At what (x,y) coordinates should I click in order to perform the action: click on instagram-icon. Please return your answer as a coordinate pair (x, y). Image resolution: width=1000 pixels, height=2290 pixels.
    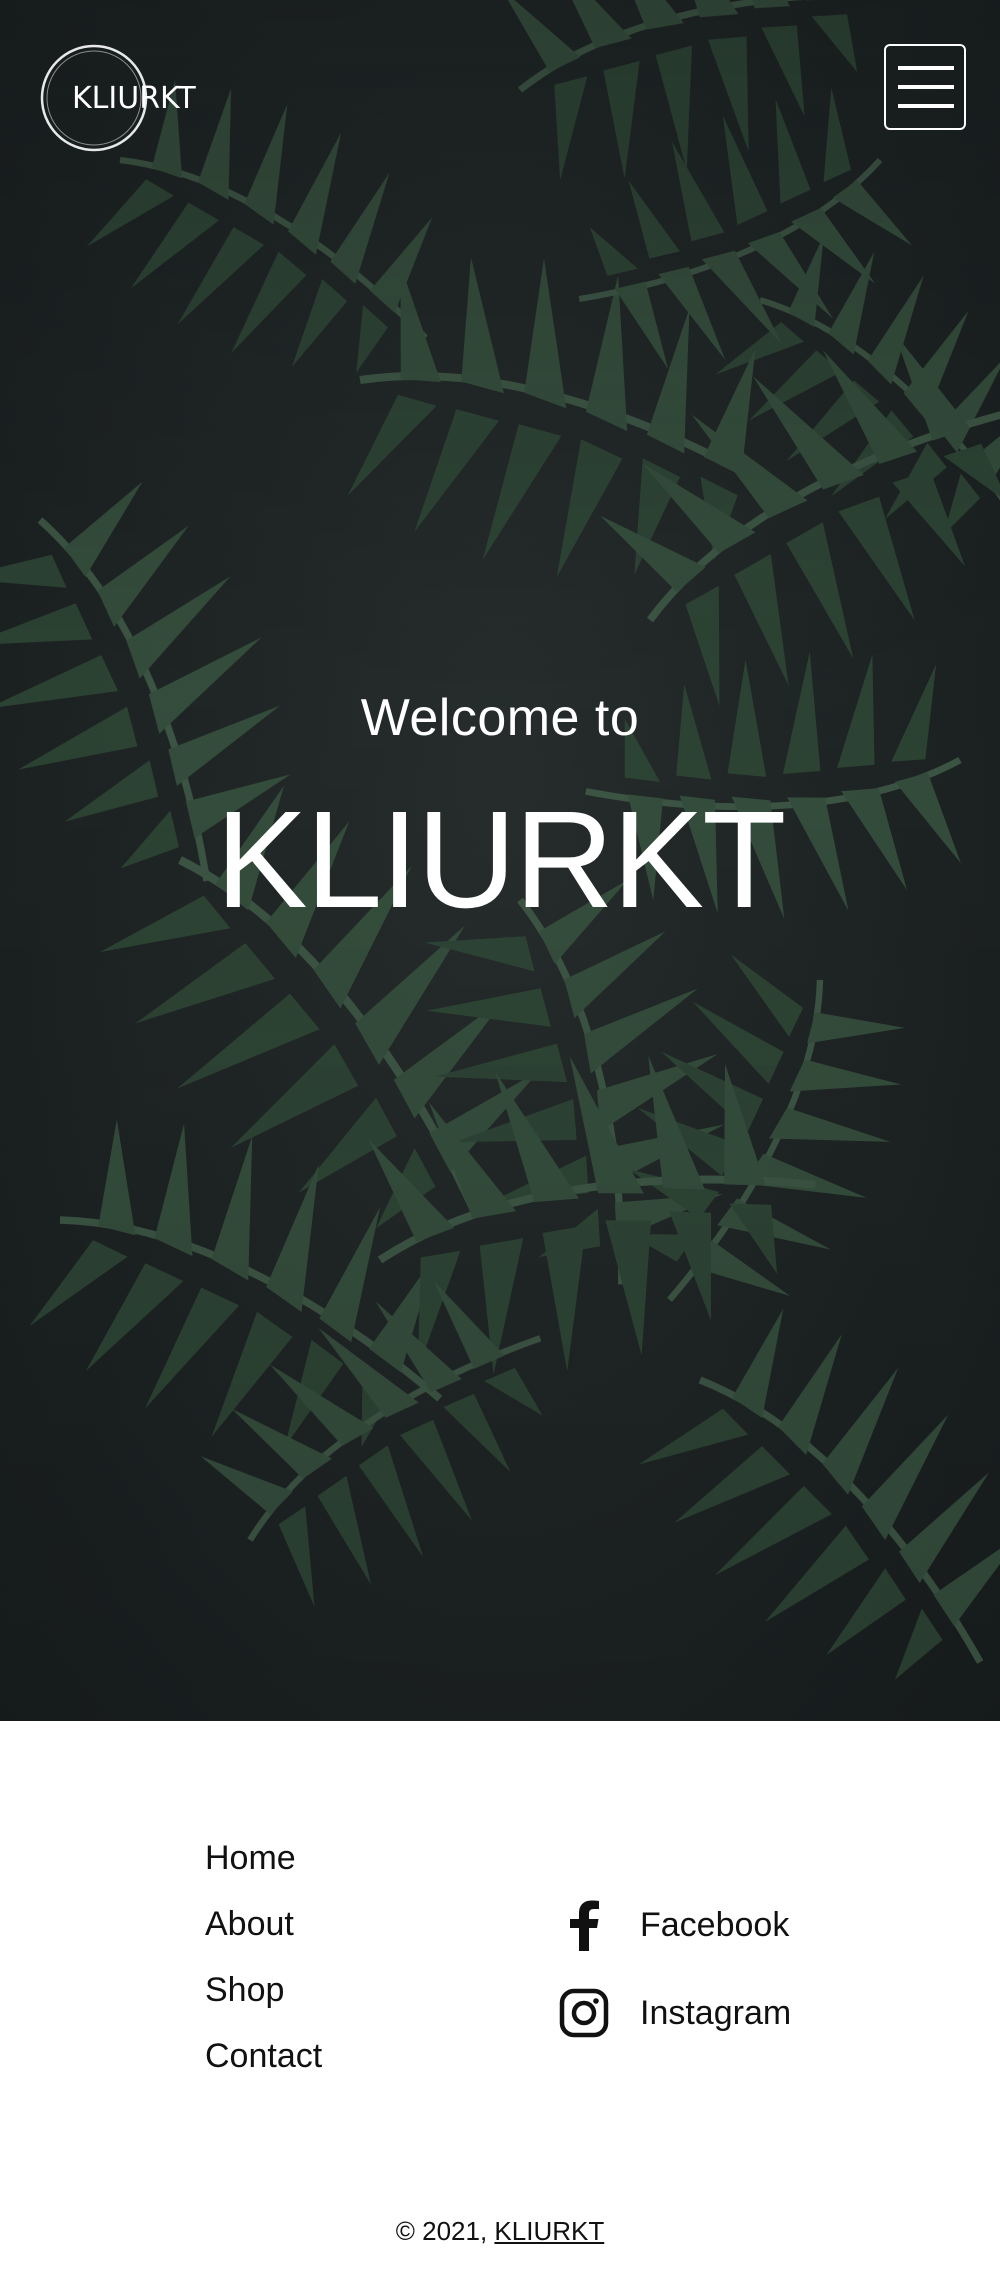
    Looking at the image, I should click on (584, 2013).